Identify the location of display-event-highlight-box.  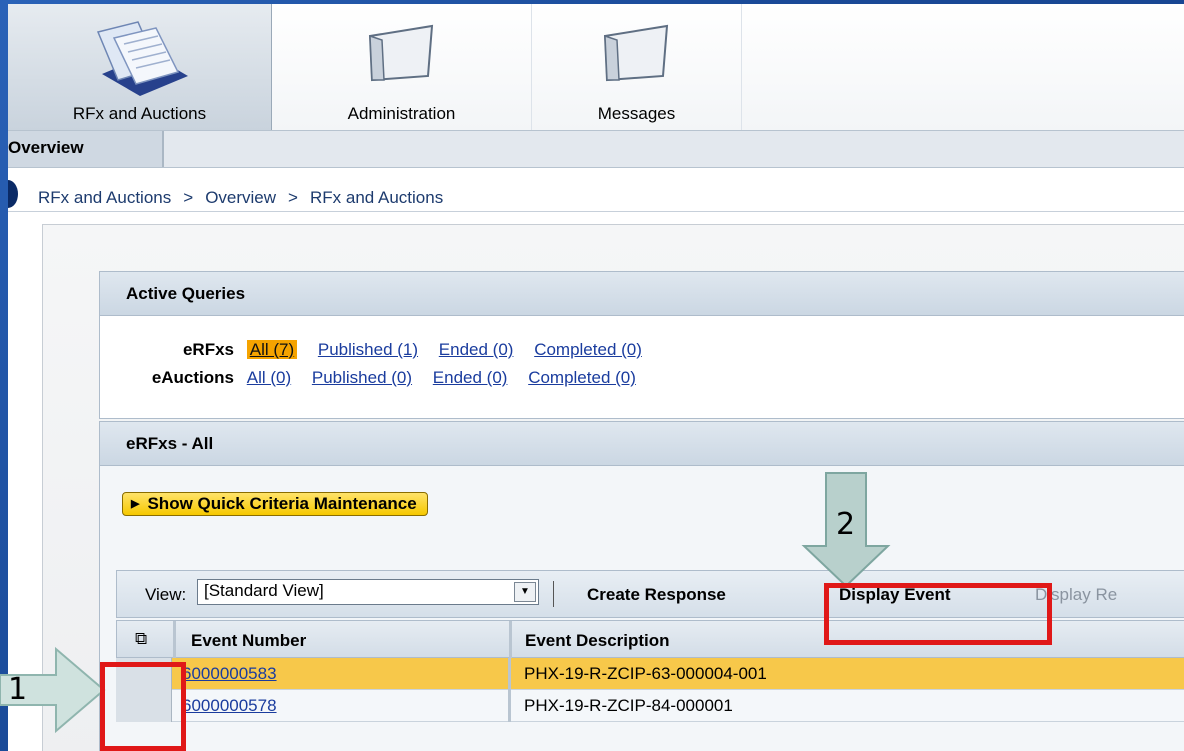
(938, 614).